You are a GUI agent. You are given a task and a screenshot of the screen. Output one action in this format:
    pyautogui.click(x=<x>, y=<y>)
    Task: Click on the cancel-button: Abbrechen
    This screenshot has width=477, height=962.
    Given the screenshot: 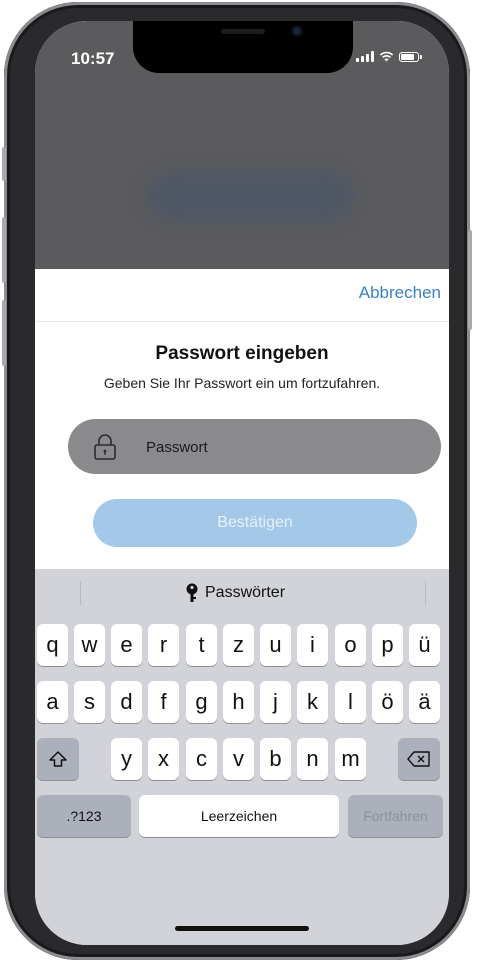 What is the action you would take?
    pyautogui.click(x=400, y=293)
    